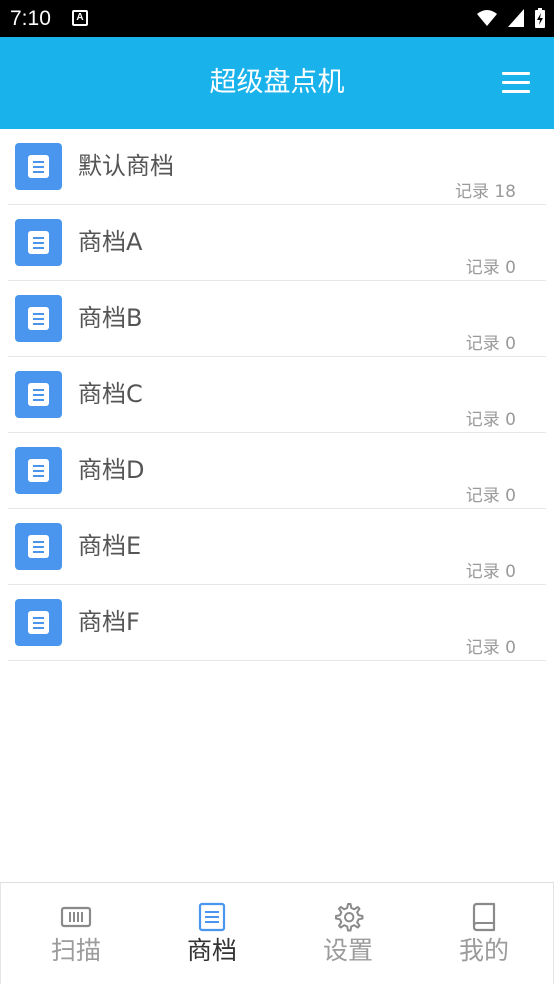 This screenshot has width=554, height=984. Describe the element at coordinates (211, 950) in the screenshot. I see `nav-label-store: 商档` at that location.